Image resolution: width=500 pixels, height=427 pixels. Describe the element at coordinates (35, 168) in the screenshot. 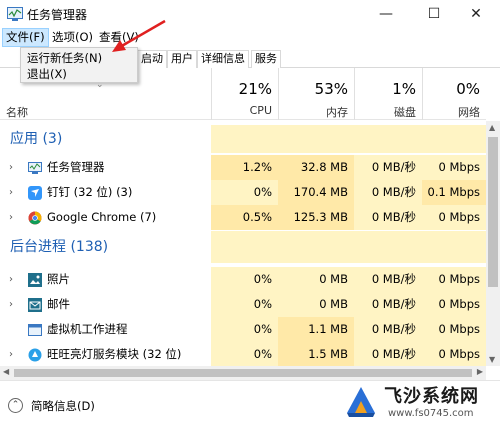

I see `task-manager-icon` at that location.